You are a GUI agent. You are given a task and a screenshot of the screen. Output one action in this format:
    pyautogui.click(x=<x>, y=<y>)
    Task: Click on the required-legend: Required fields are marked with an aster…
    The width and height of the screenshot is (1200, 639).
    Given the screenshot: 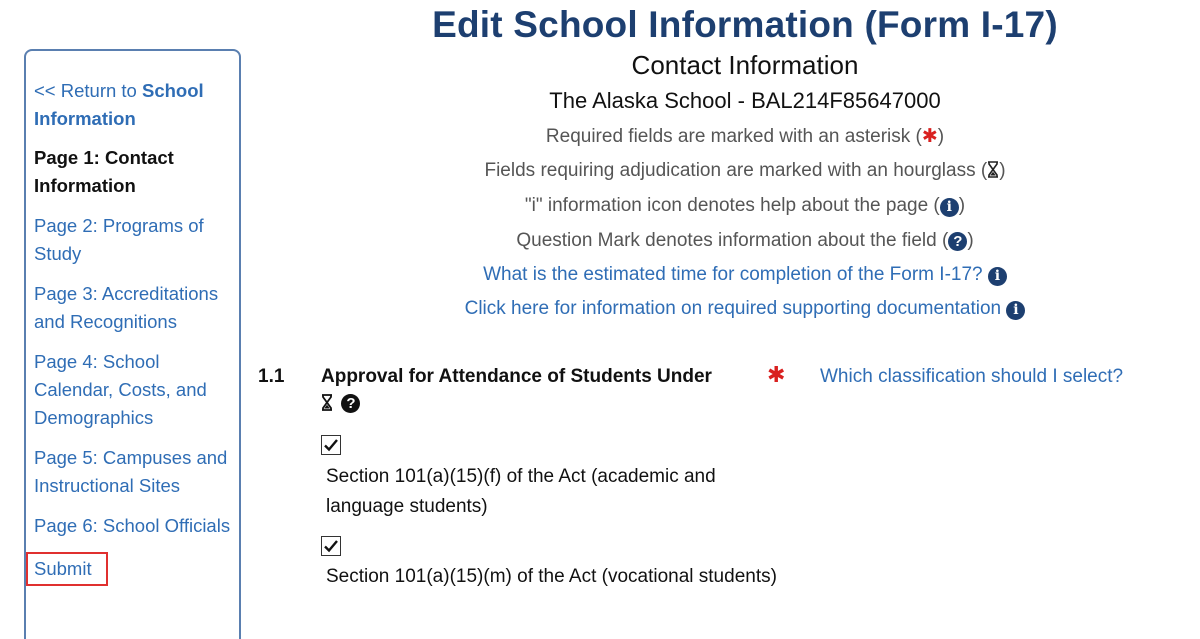 What is the action you would take?
    pyautogui.click(x=725, y=136)
    